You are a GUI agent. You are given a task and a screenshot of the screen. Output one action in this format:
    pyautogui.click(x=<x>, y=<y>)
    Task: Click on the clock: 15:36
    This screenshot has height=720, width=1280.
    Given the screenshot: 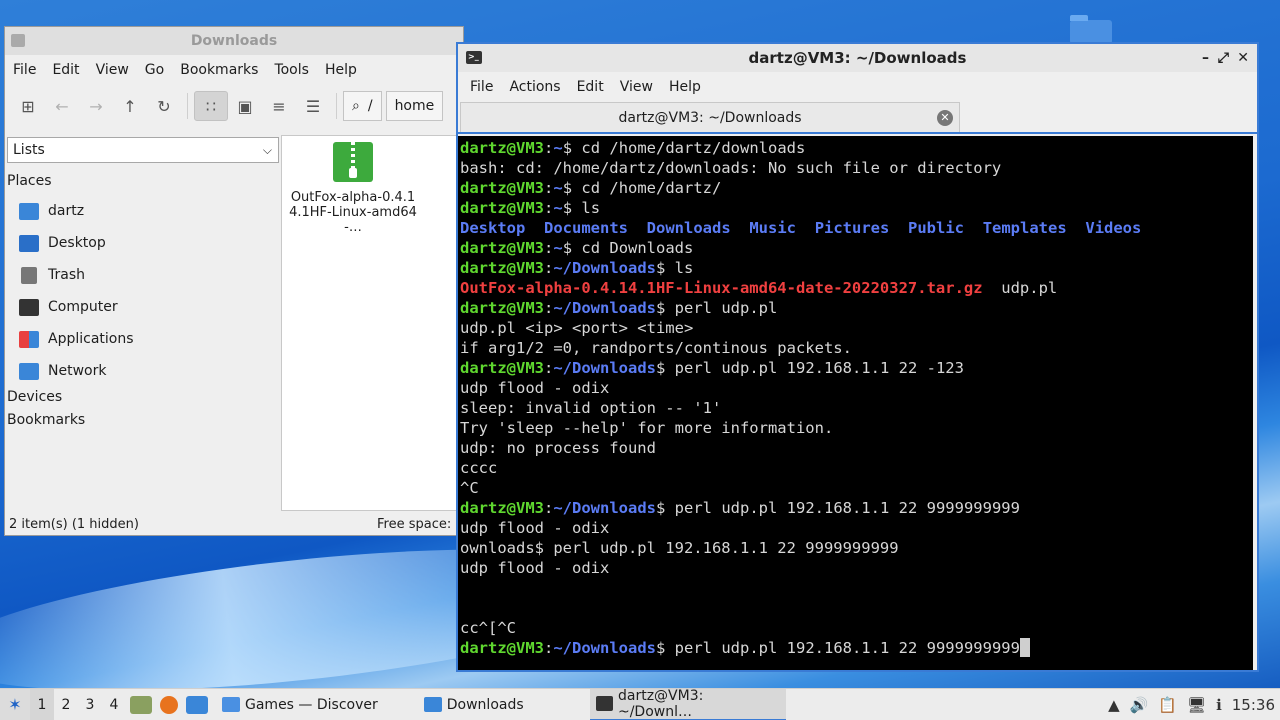 What is the action you would take?
    pyautogui.click(x=1253, y=705)
    